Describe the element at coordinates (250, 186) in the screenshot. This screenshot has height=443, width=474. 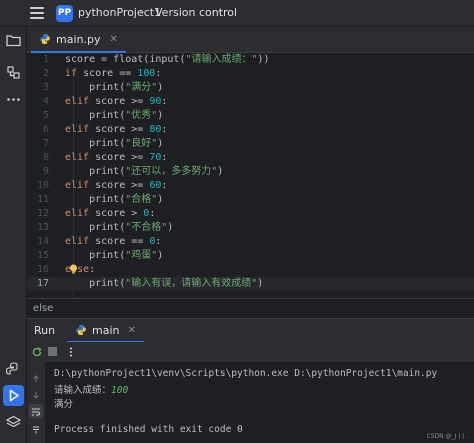
I see `code-line: 10 elif score >= 60:` at that location.